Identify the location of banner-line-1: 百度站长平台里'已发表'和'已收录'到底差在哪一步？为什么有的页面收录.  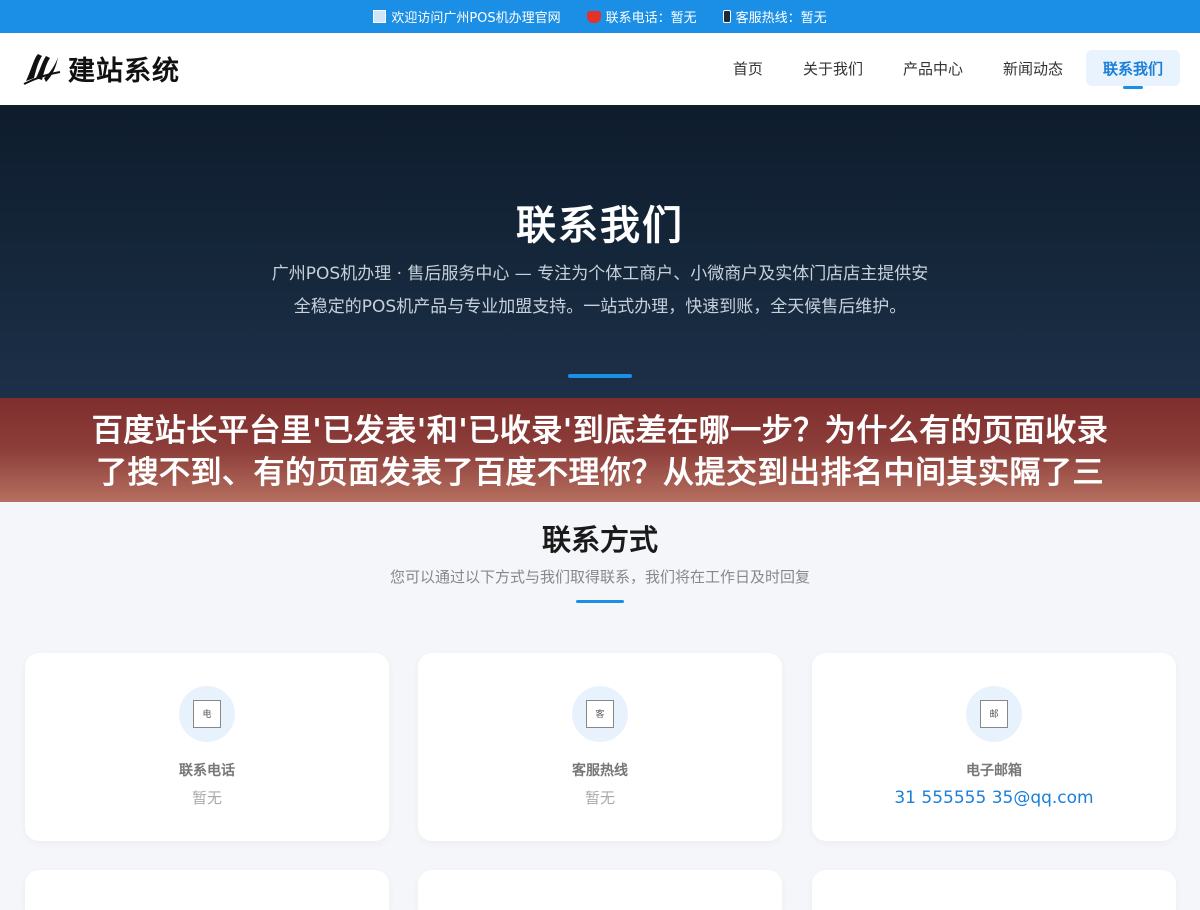
(600, 431).